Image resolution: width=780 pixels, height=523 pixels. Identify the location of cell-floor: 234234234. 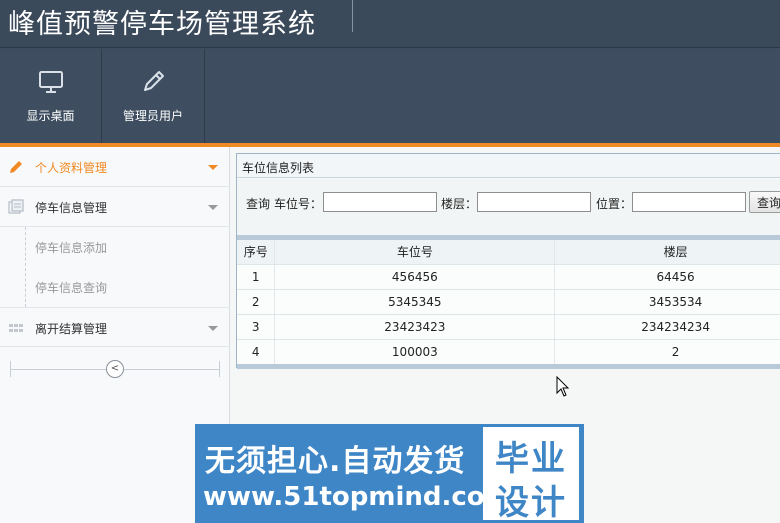
(667, 327).